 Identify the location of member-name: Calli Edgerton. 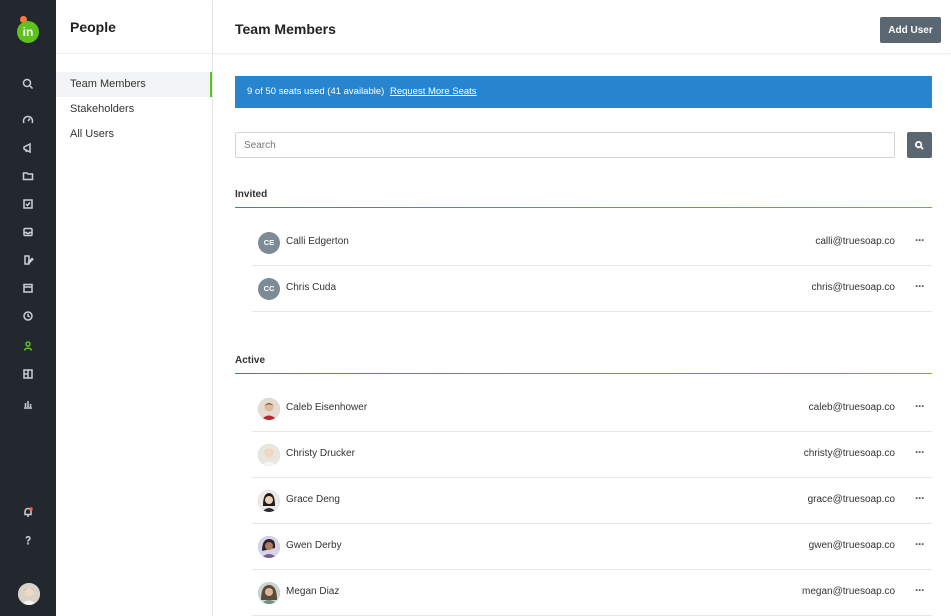
(317, 241).